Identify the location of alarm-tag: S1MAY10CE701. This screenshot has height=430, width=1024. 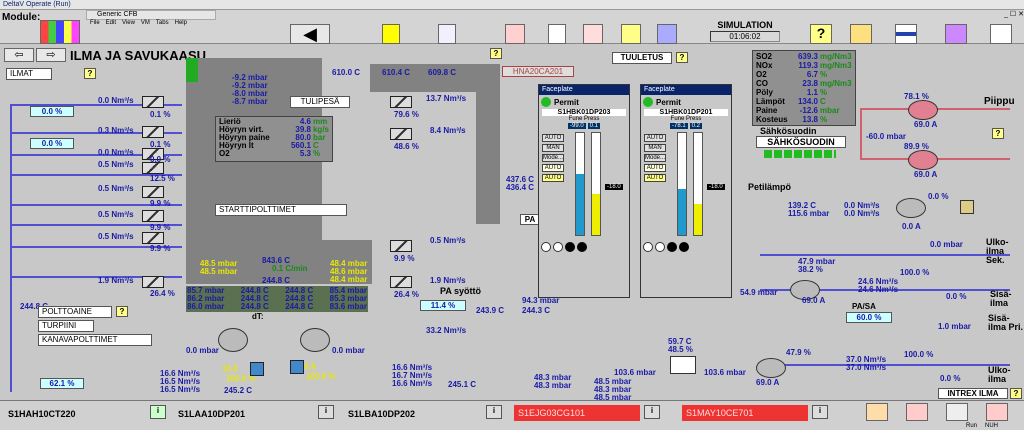
(745, 413).